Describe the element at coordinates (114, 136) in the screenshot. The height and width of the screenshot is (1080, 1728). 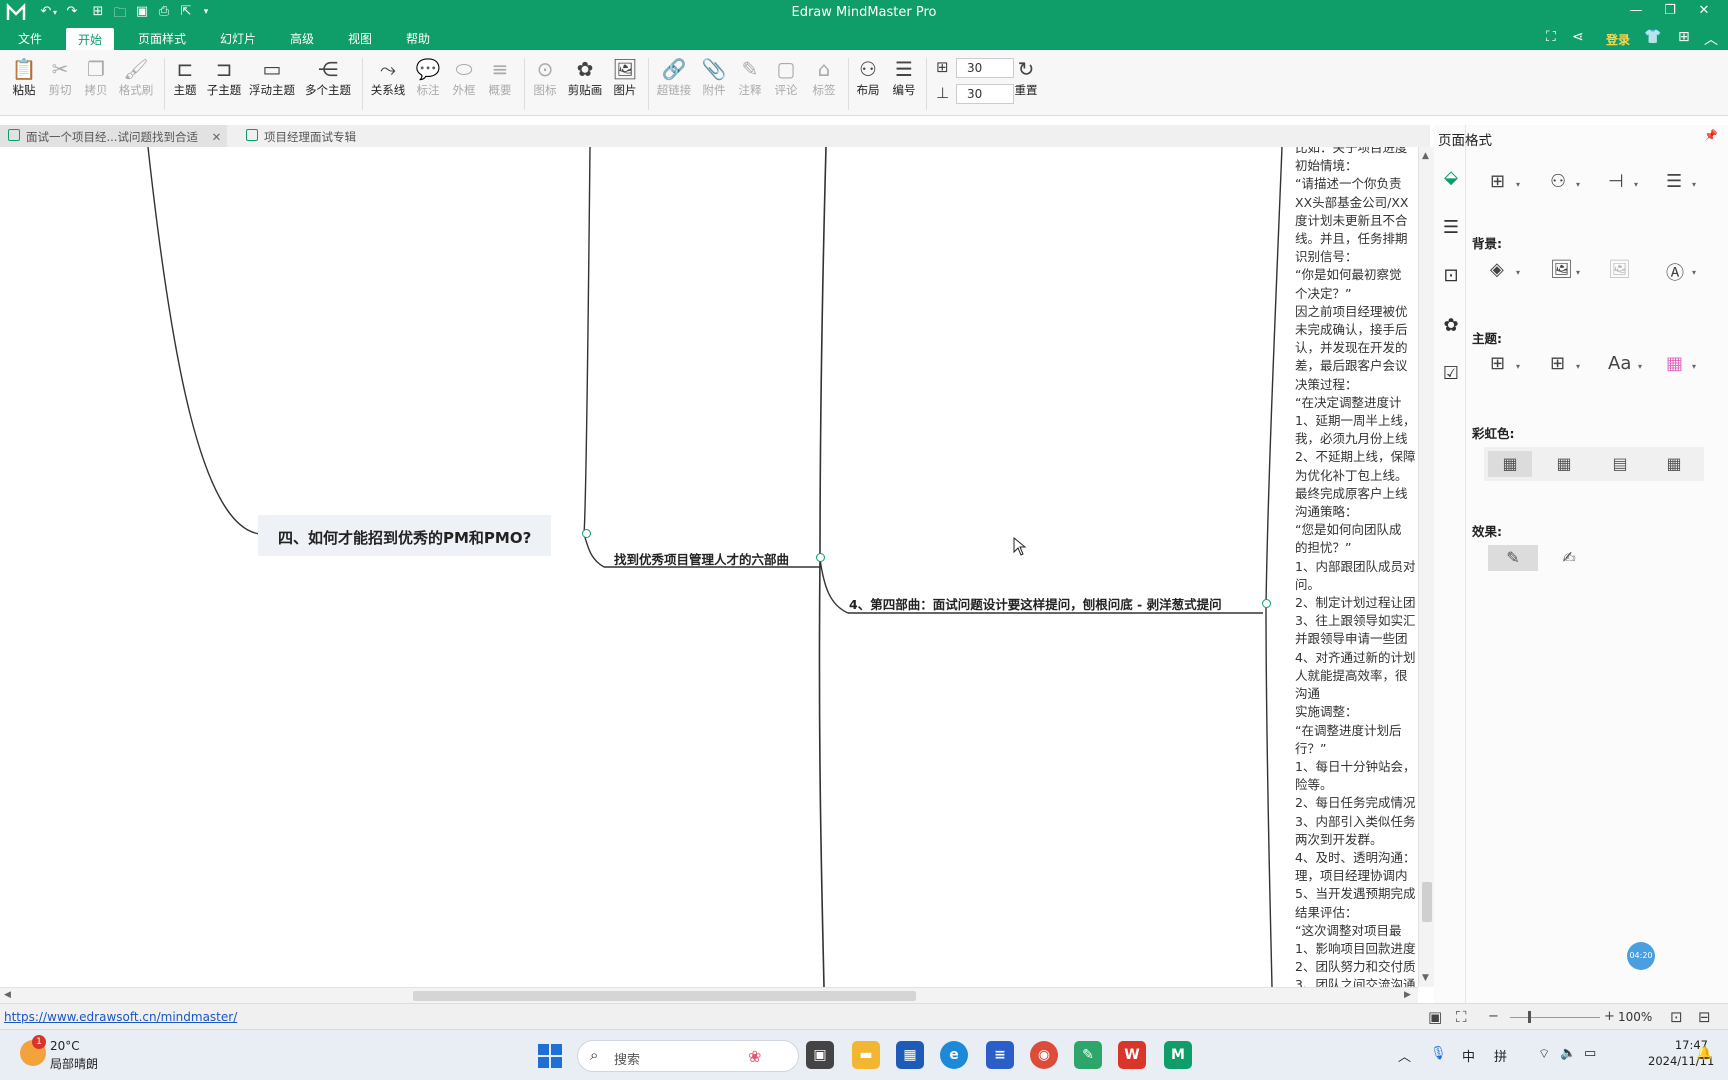
I see `tab-interview-doc: 面试一个项目经...试问题找到合适 ✕` at that location.